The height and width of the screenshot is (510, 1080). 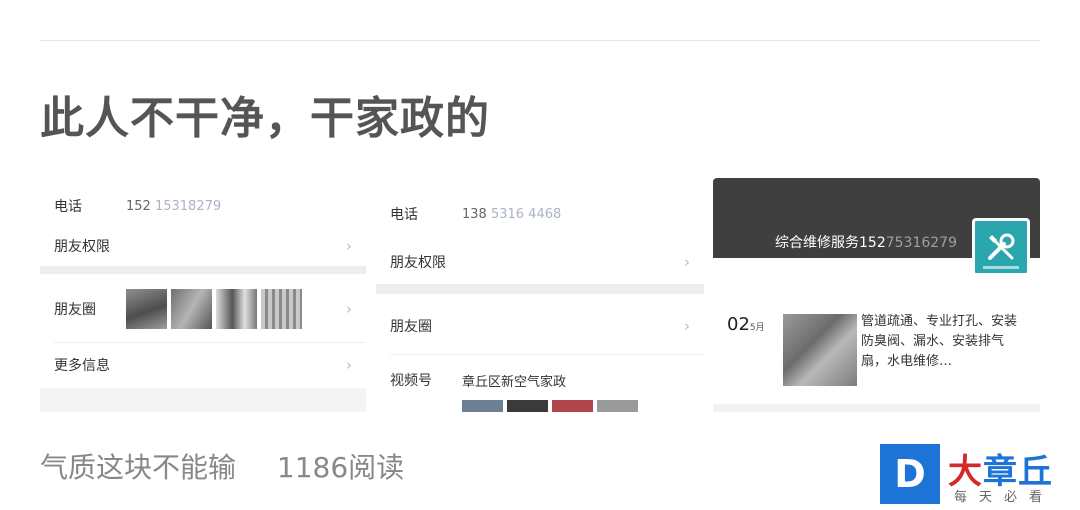 I want to click on phone-value: 152 15318279, so click(x=174, y=206).